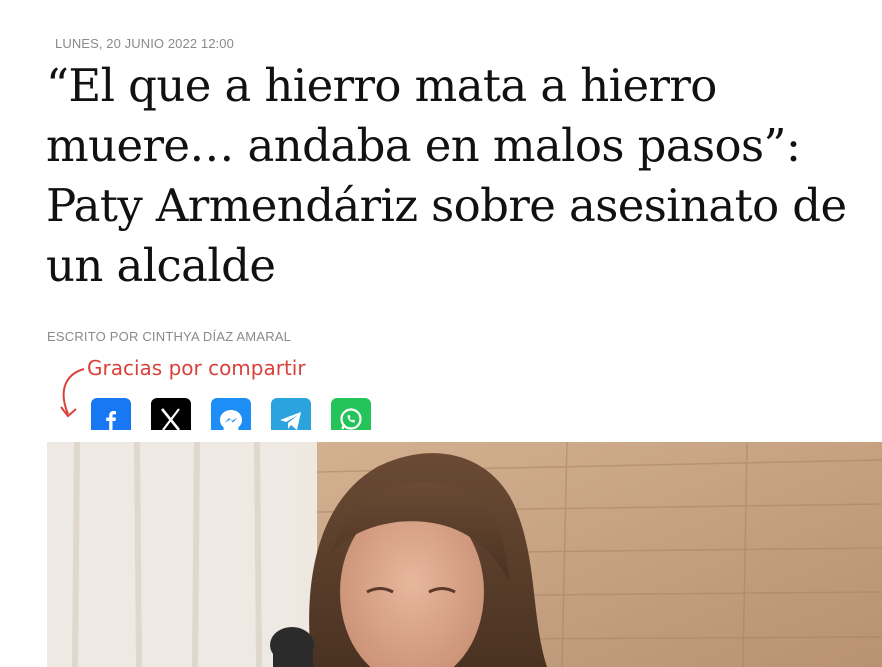  I want to click on share-label: Gracias por compartir, so click(196, 368).